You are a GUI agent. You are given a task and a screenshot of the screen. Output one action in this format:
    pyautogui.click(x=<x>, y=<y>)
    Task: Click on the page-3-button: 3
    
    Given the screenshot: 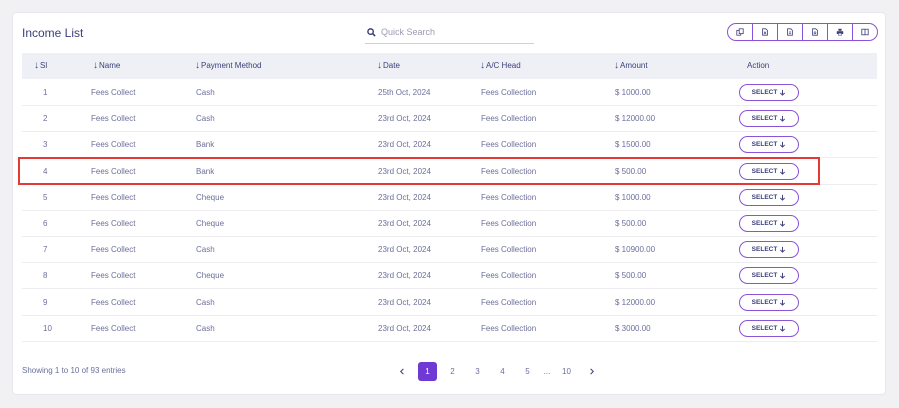 What is the action you would take?
    pyautogui.click(x=477, y=371)
    